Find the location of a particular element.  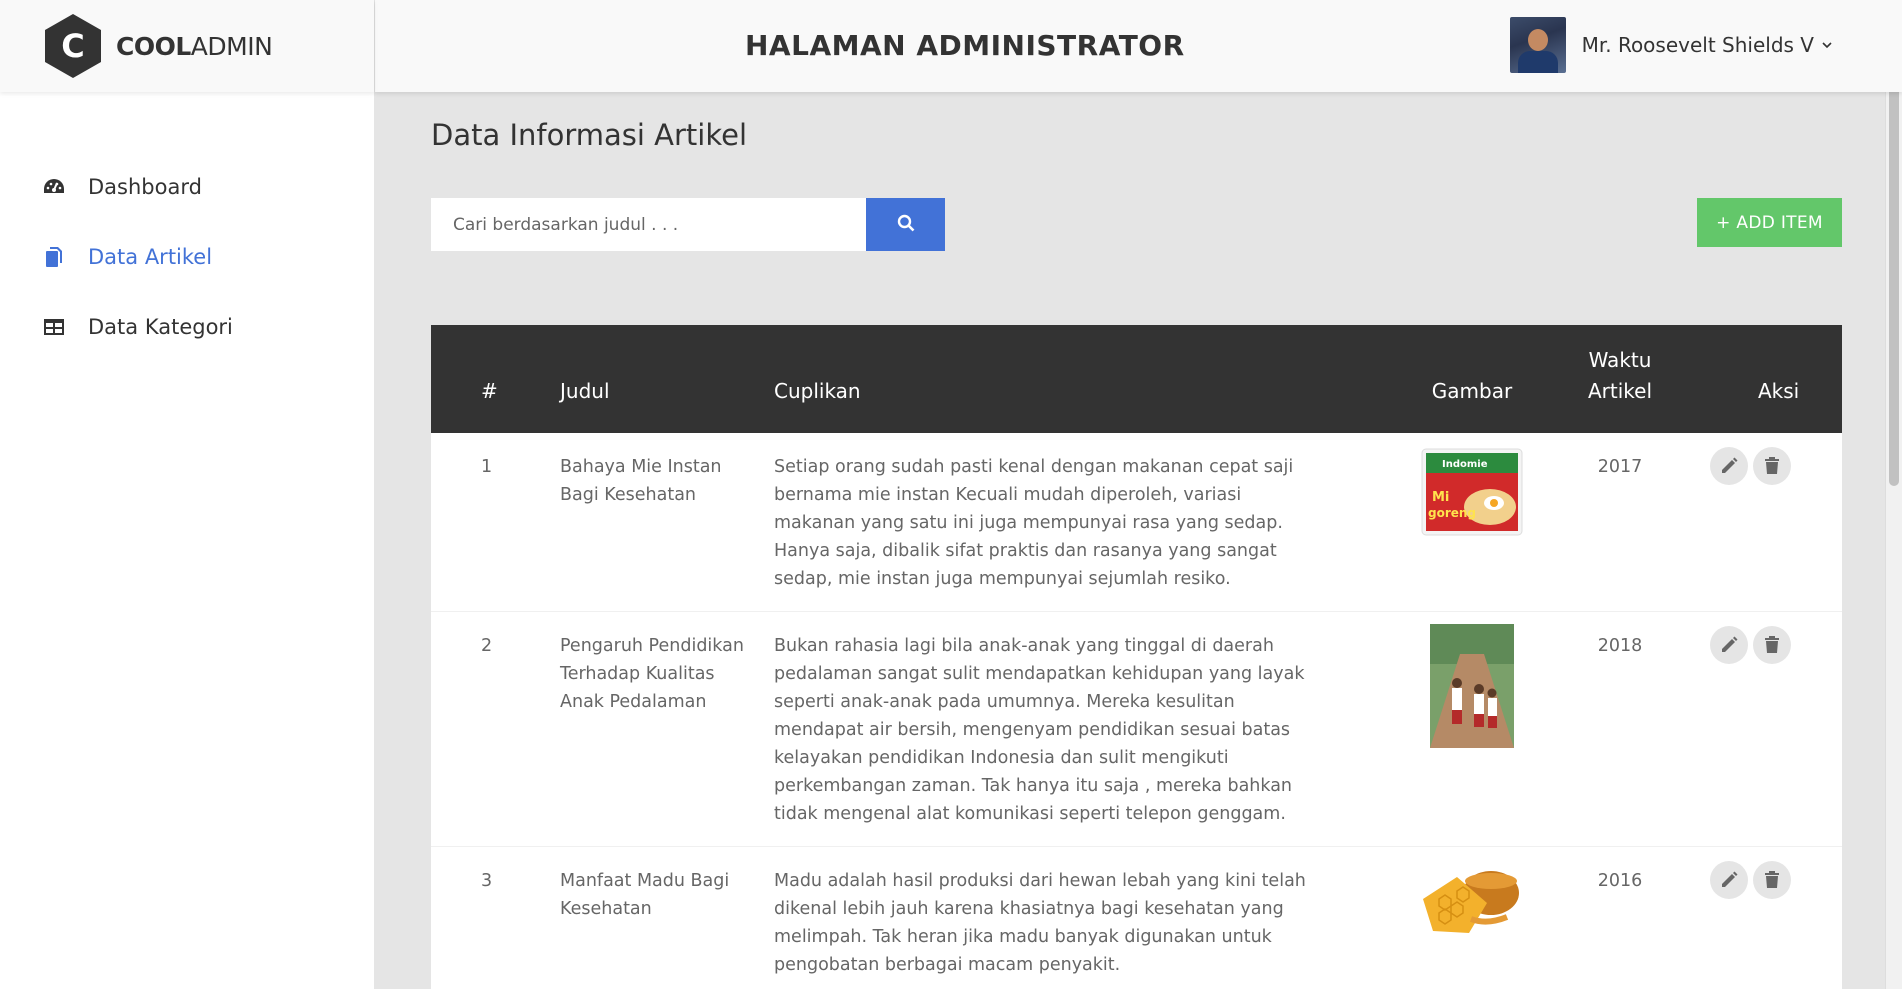

sidebar-menu: Dashboard Data Artikel Data Kategori is located at coordinates (187, 227).